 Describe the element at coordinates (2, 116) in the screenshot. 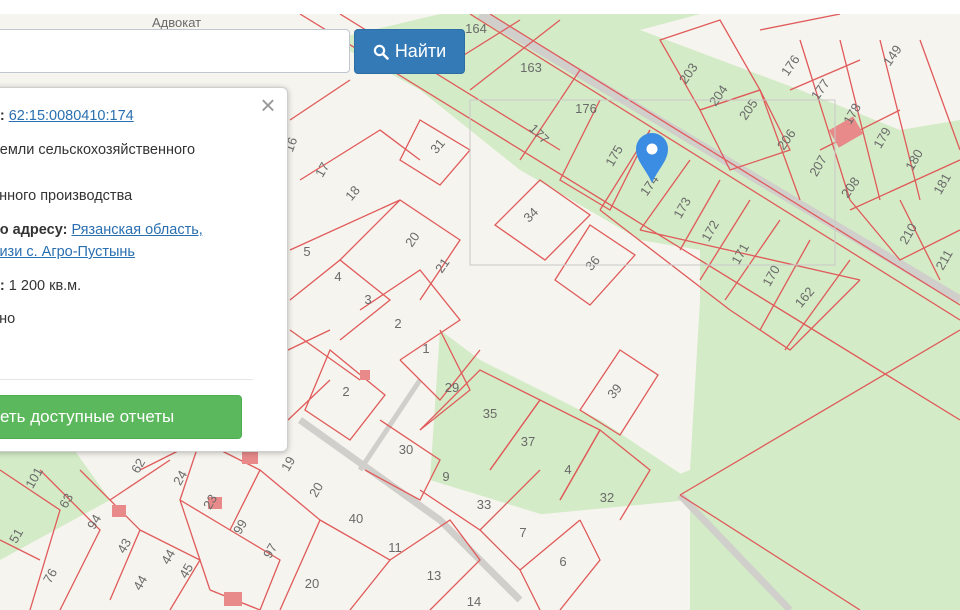

I see `cadastral-number-key: о:` at that location.